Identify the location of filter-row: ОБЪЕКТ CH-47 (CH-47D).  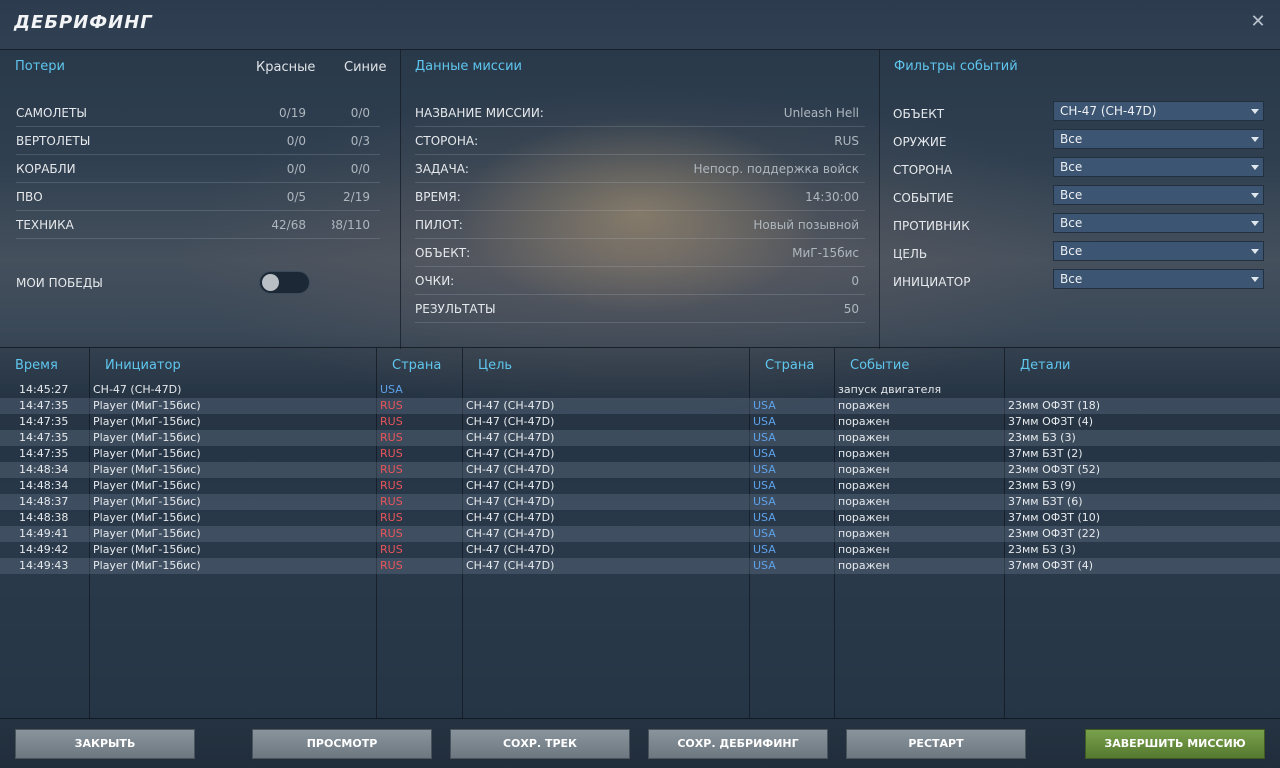
(1079, 114).